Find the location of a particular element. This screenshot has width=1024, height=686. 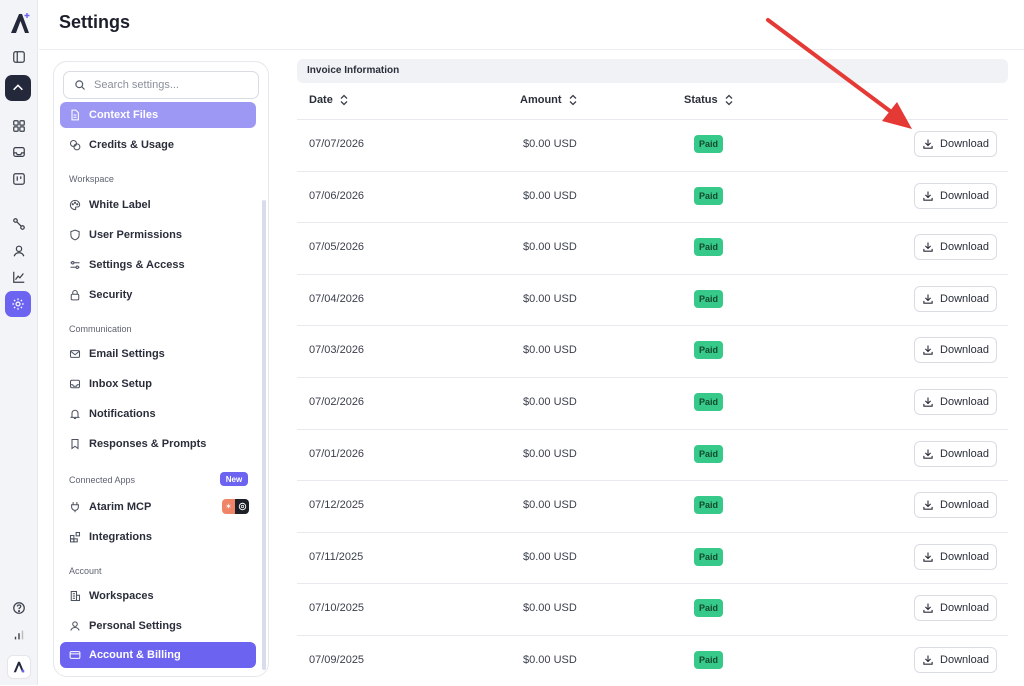

search-input is located at coordinates (169, 85).